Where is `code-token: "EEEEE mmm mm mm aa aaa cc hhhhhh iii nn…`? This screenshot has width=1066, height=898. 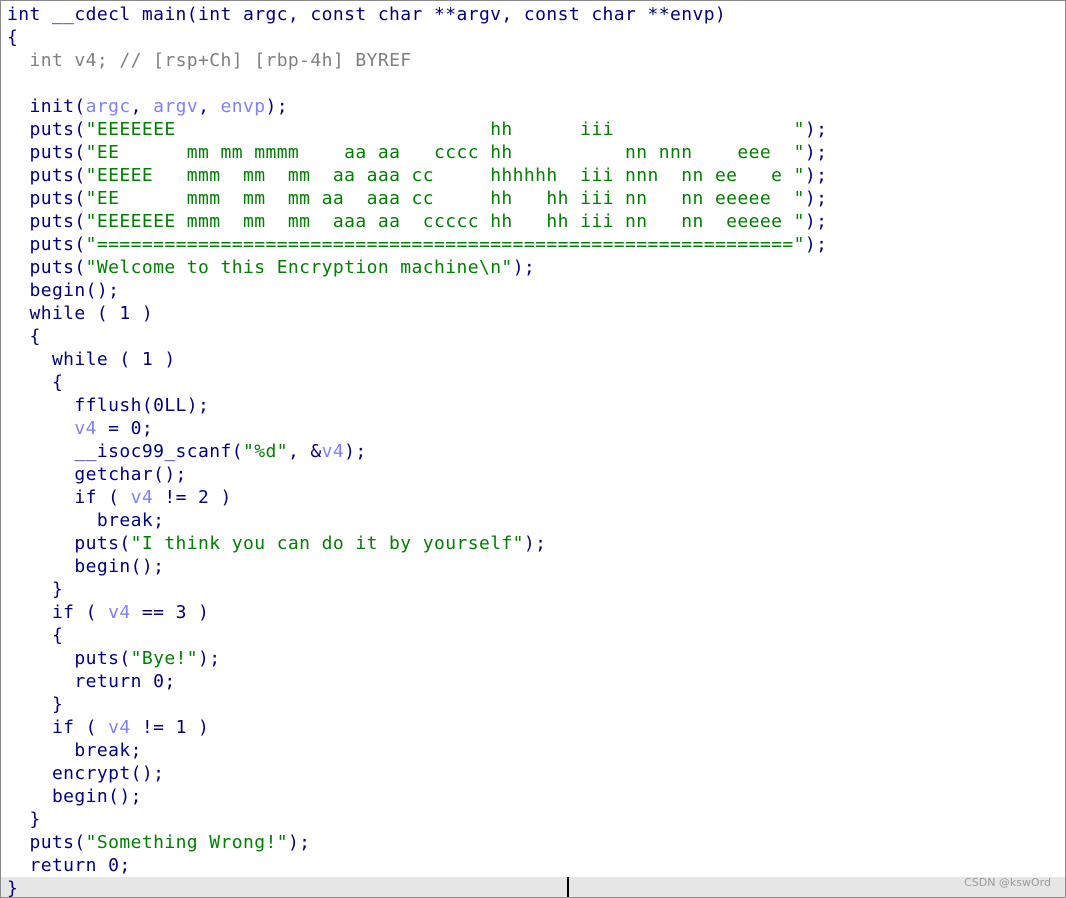
code-token: "EEEEE mmm mm mm aa aaa cc hhhhhh iii nn… is located at coordinates (445, 175).